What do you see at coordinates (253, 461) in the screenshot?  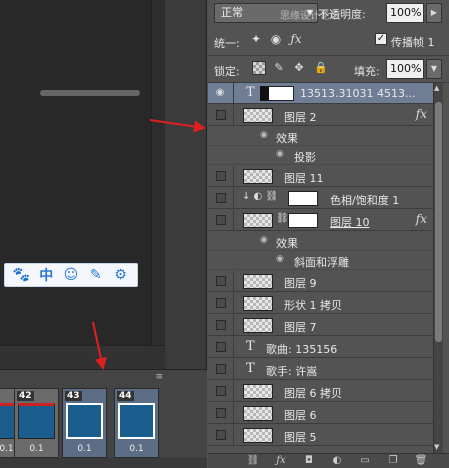 I see `link-icon: ⛓` at bounding box center [253, 461].